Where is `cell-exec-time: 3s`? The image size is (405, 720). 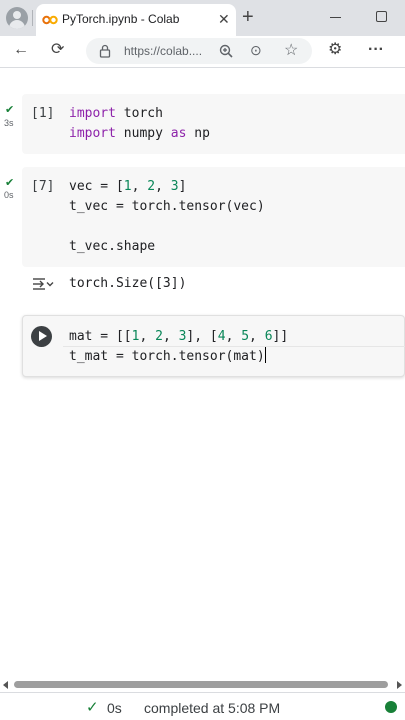 cell-exec-time: 3s is located at coordinates (9, 123).